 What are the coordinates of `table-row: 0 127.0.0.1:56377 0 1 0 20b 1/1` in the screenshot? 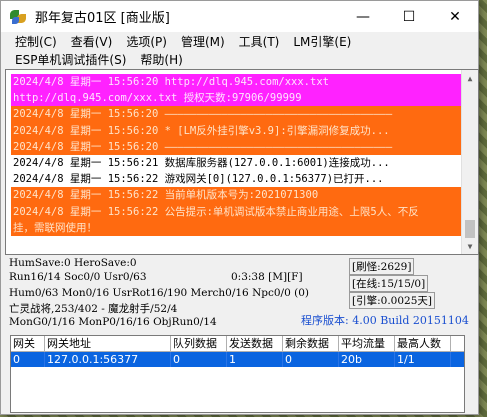 It's located at (237, 359).